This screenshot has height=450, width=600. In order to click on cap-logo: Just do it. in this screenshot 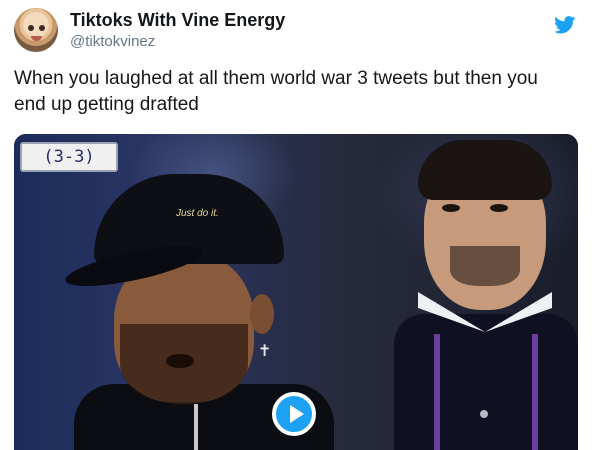, I will do `click(197, 213)`.